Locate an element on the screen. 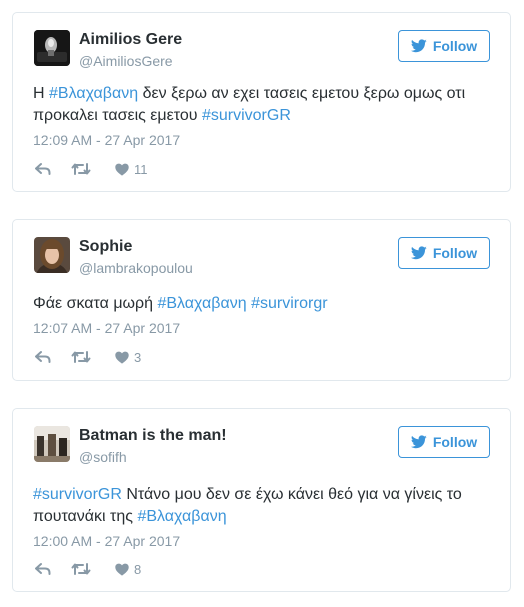  like-button: 11 is located at coordinates (131, 169).